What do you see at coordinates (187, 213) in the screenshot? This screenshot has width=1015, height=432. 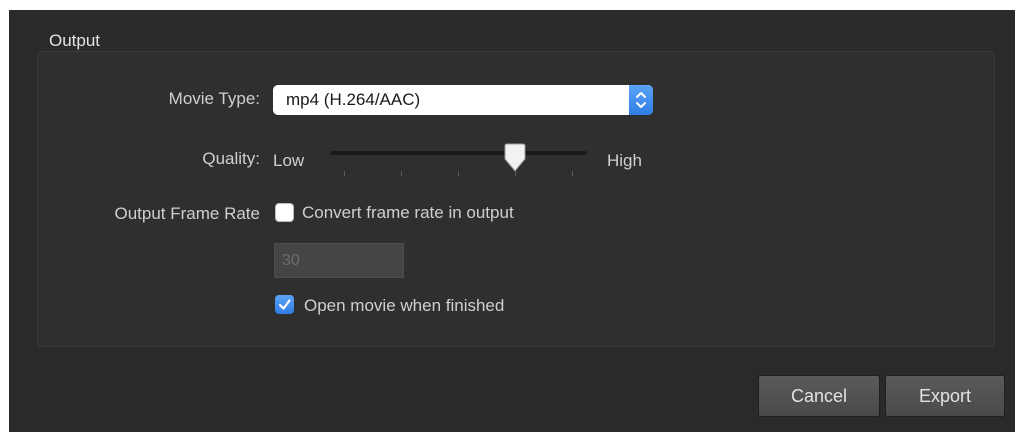 I see `output-frame-rate-label: Output Frame Rate` at bounding box center [187, 213].